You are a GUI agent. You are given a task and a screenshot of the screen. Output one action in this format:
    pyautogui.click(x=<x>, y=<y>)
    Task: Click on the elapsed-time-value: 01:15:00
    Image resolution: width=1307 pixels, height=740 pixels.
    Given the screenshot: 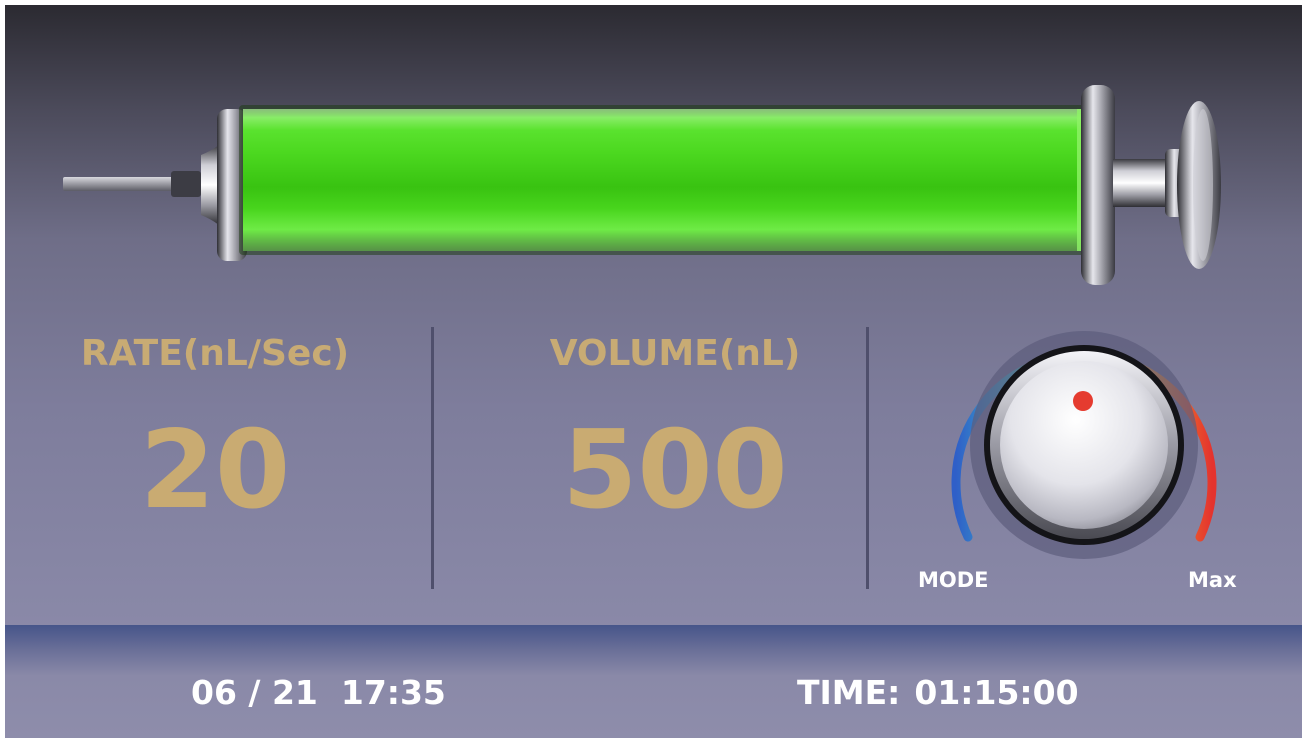 What is the action you would take?
    pyautogui.click(x=996, y=692)
    